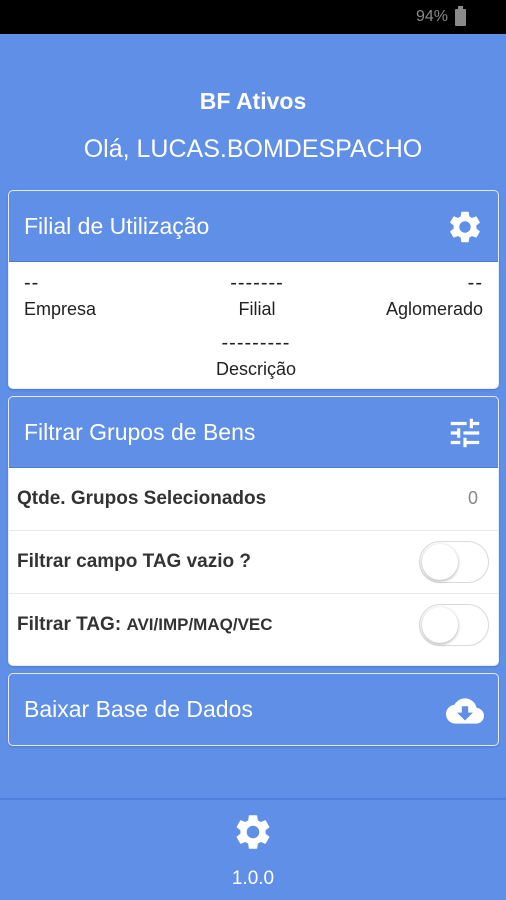 The width and height of the screenshot is (506, 900). I want to click on battery-level: 94%, so click(431, 16).